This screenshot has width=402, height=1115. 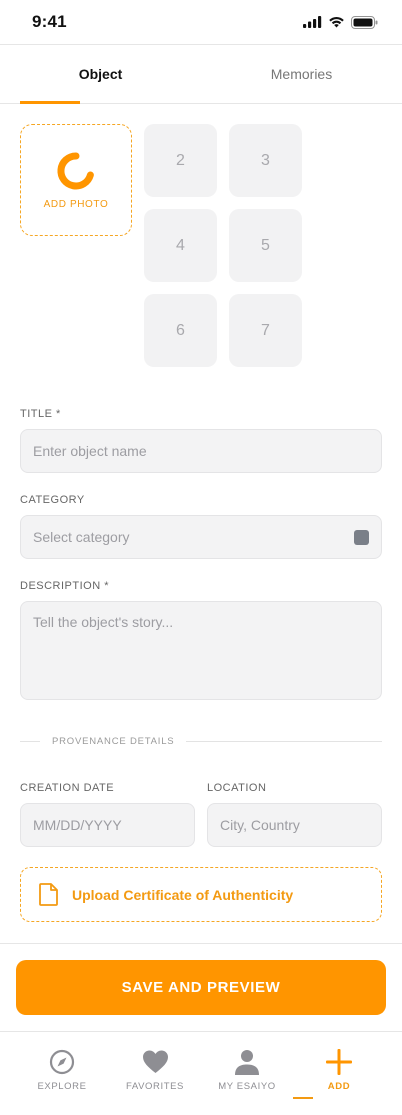 What do you see at coordinates (247, 1086) in the screenshot?
I see `nav-my-esaiyo-label: MY ESAIYO` at bounding box center [247, 1086].